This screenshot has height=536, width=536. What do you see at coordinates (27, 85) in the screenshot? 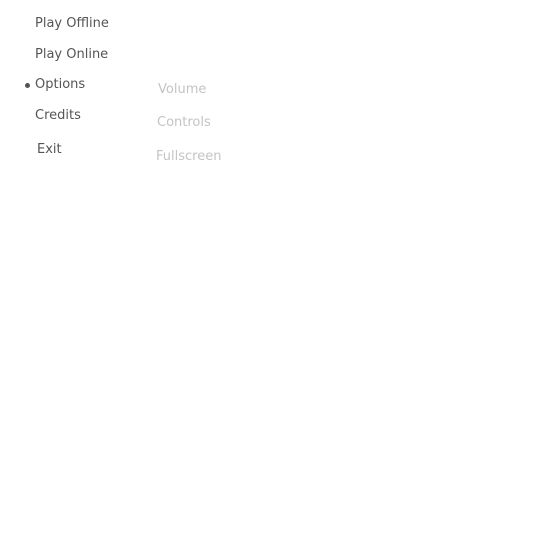
I see `bullet-icon` at bounding box center [27, 85].